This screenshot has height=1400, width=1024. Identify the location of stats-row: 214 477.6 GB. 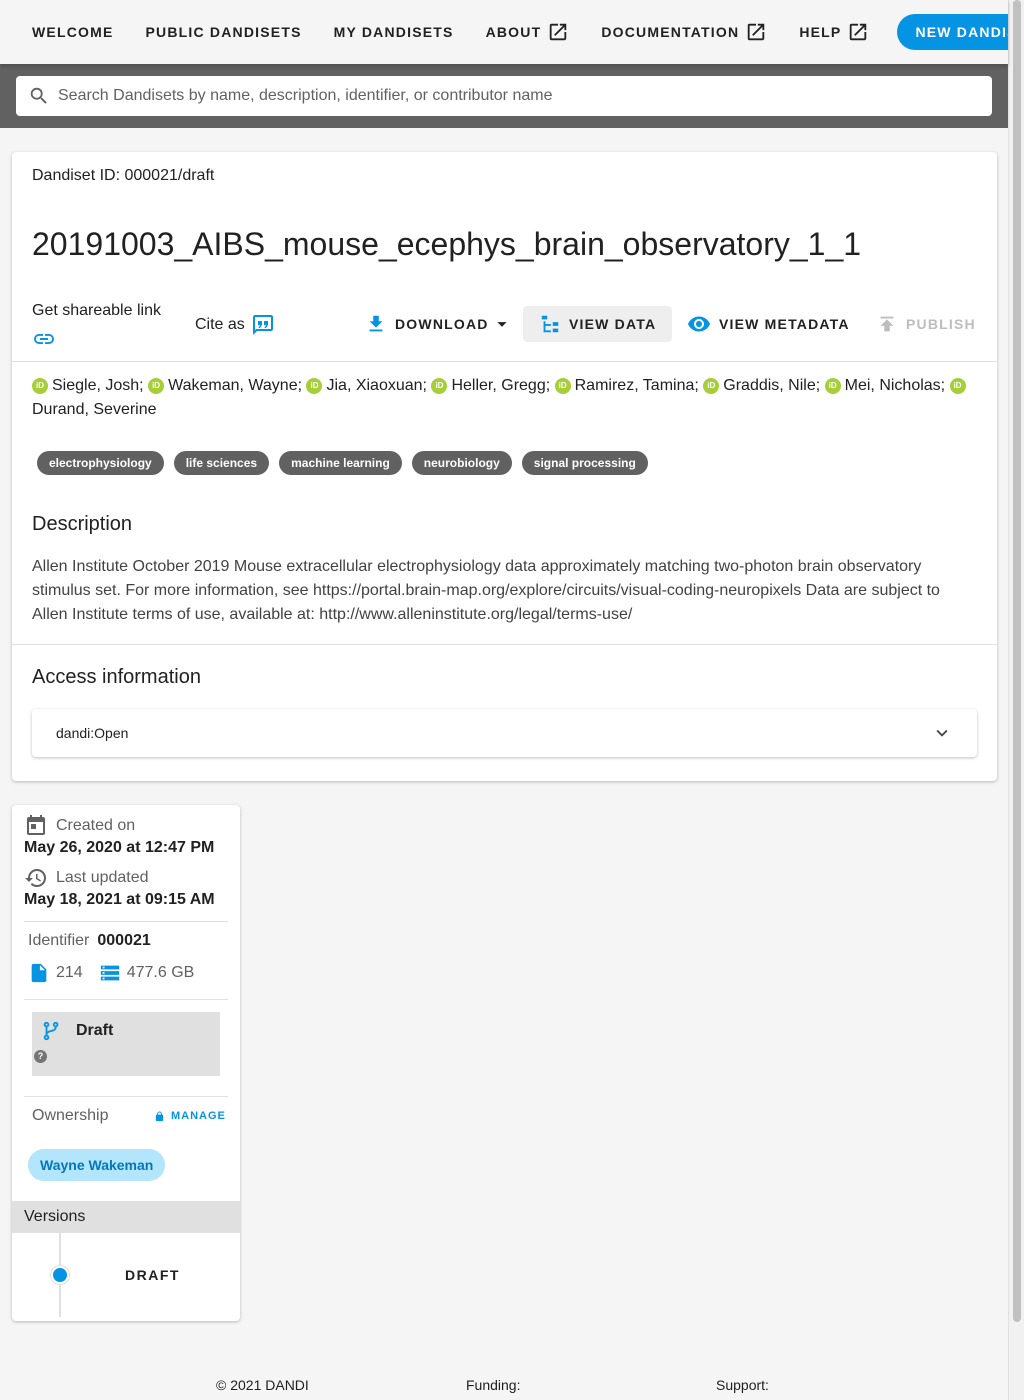
(111, 973).